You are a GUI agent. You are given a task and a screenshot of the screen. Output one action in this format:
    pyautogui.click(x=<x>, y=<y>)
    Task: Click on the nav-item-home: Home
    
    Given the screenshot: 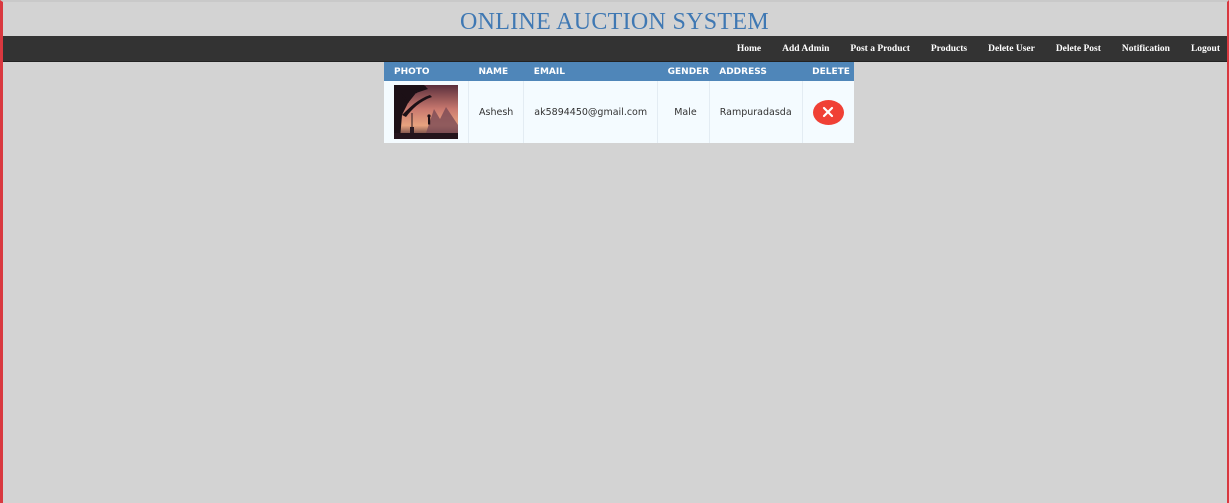 What is the action you would take?
    pyautogui.click(x=749, y=49)
    